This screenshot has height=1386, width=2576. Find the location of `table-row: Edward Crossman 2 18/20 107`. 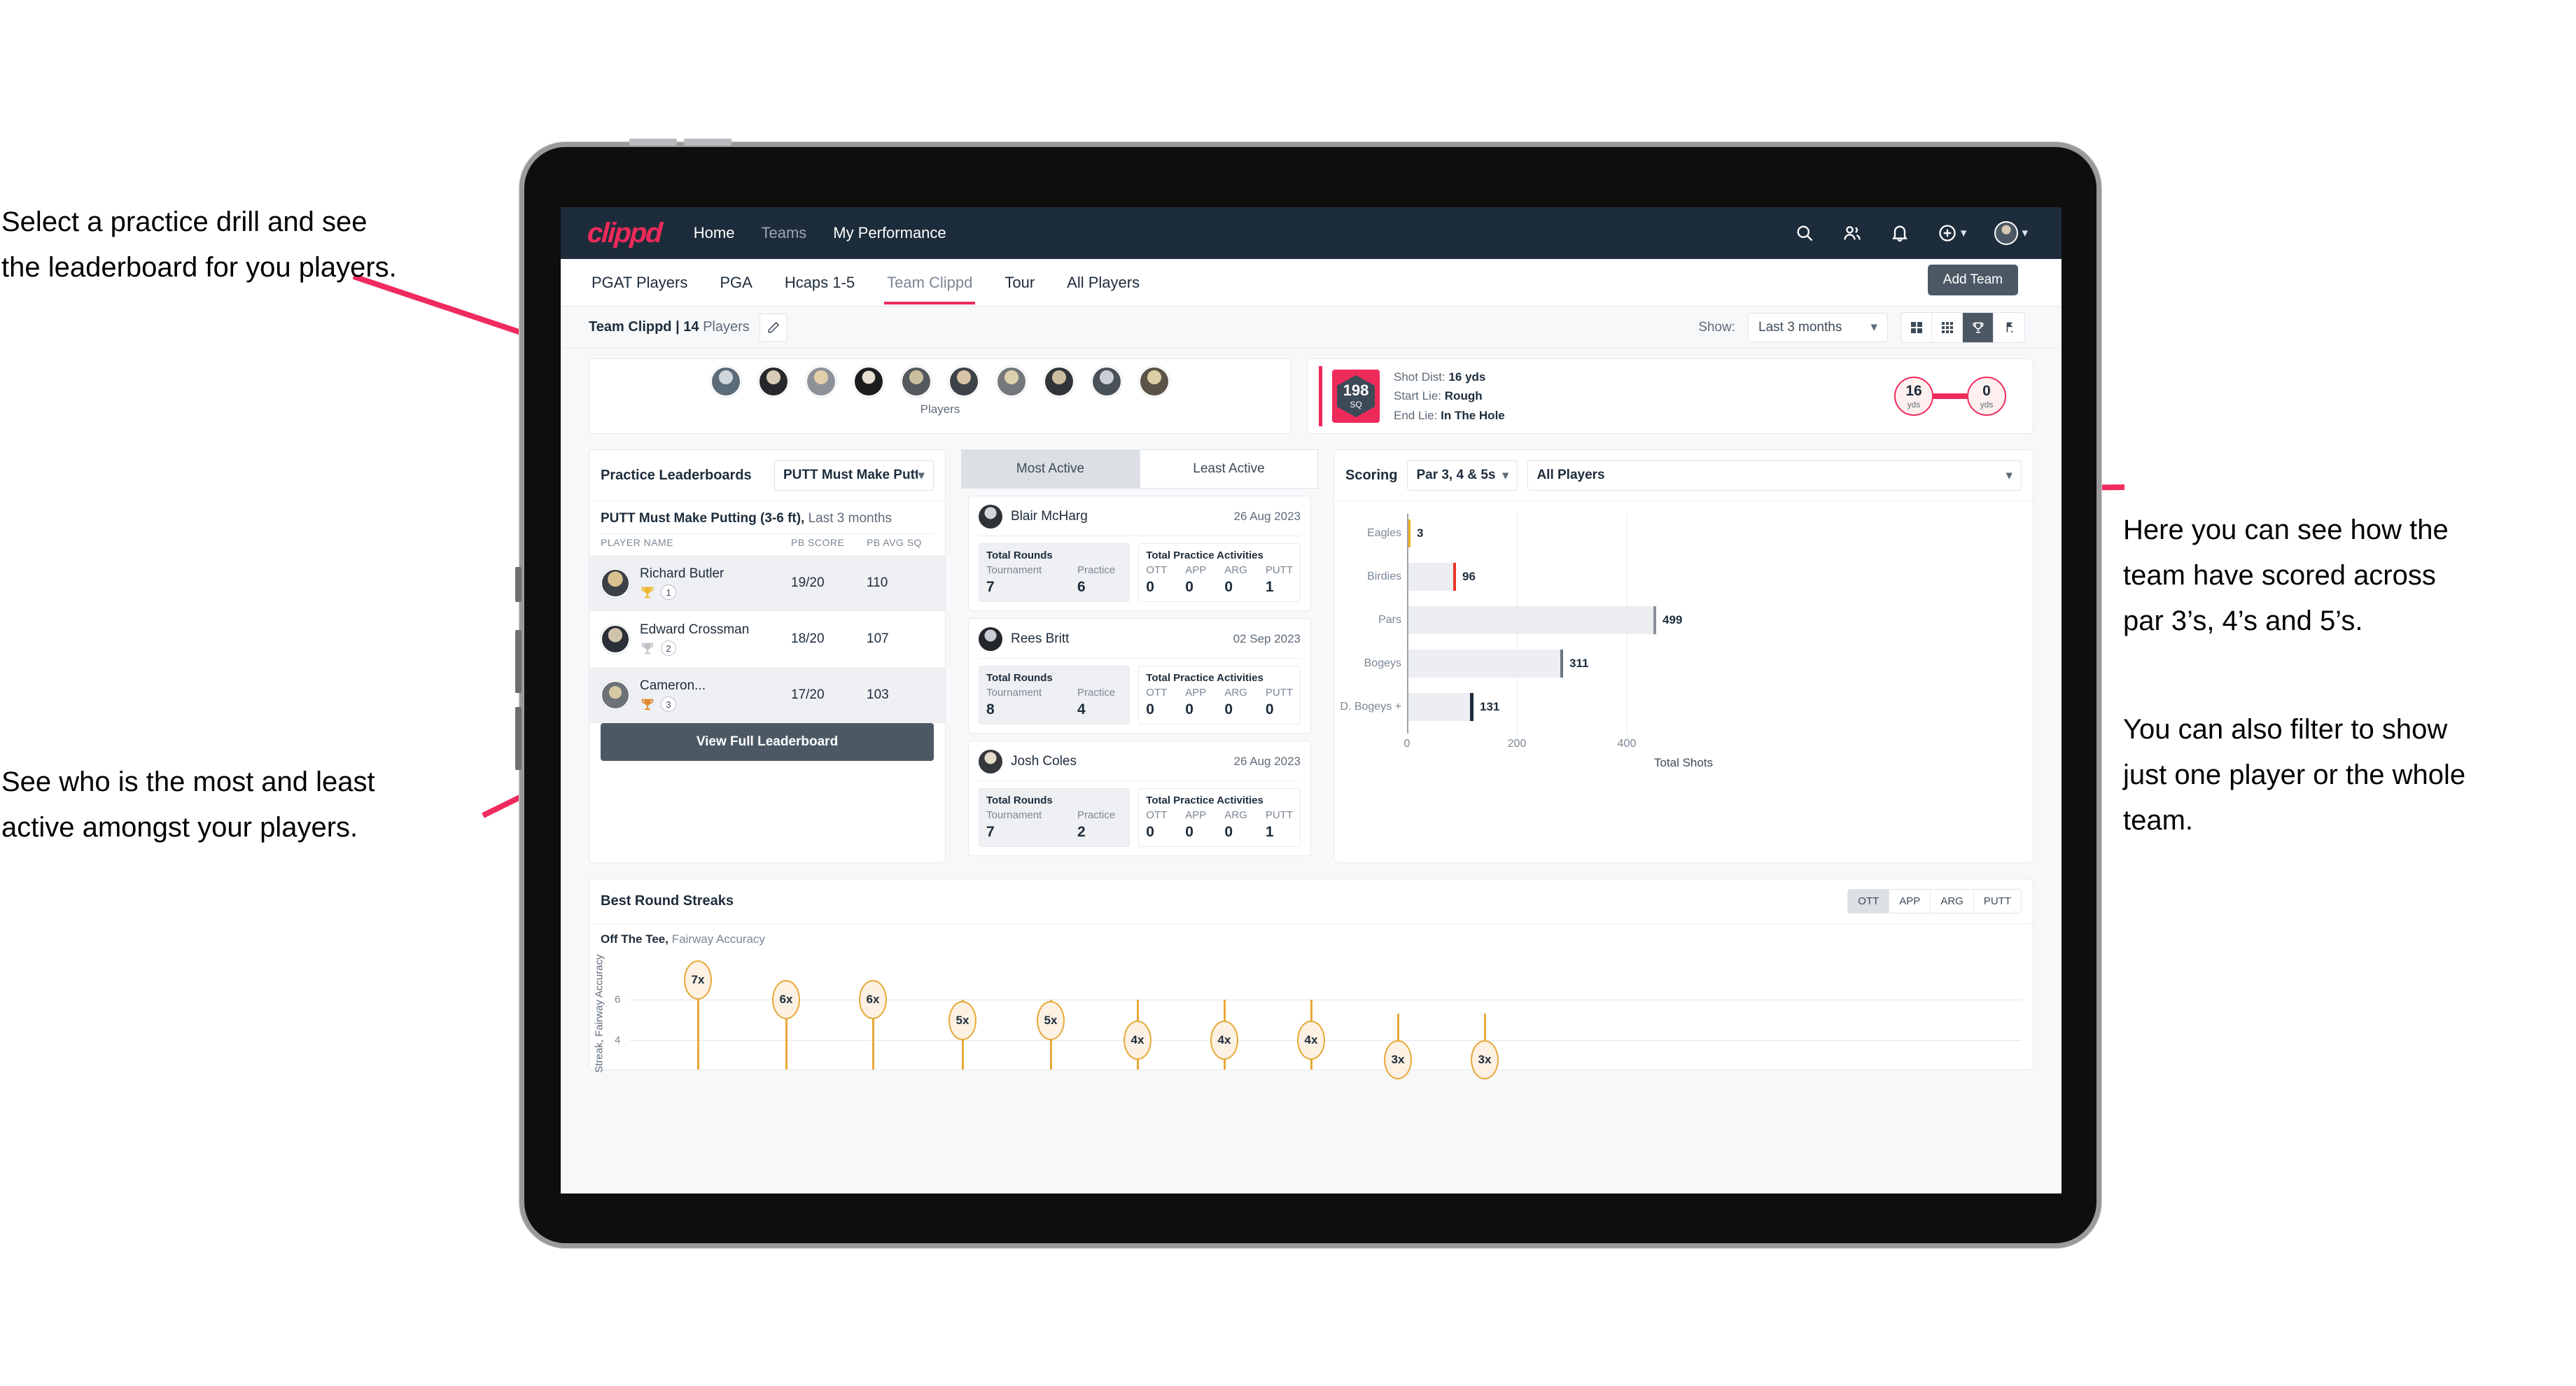

table-row: Edward Crossman 2 18/20 107 is located at coordinates (767, 639).